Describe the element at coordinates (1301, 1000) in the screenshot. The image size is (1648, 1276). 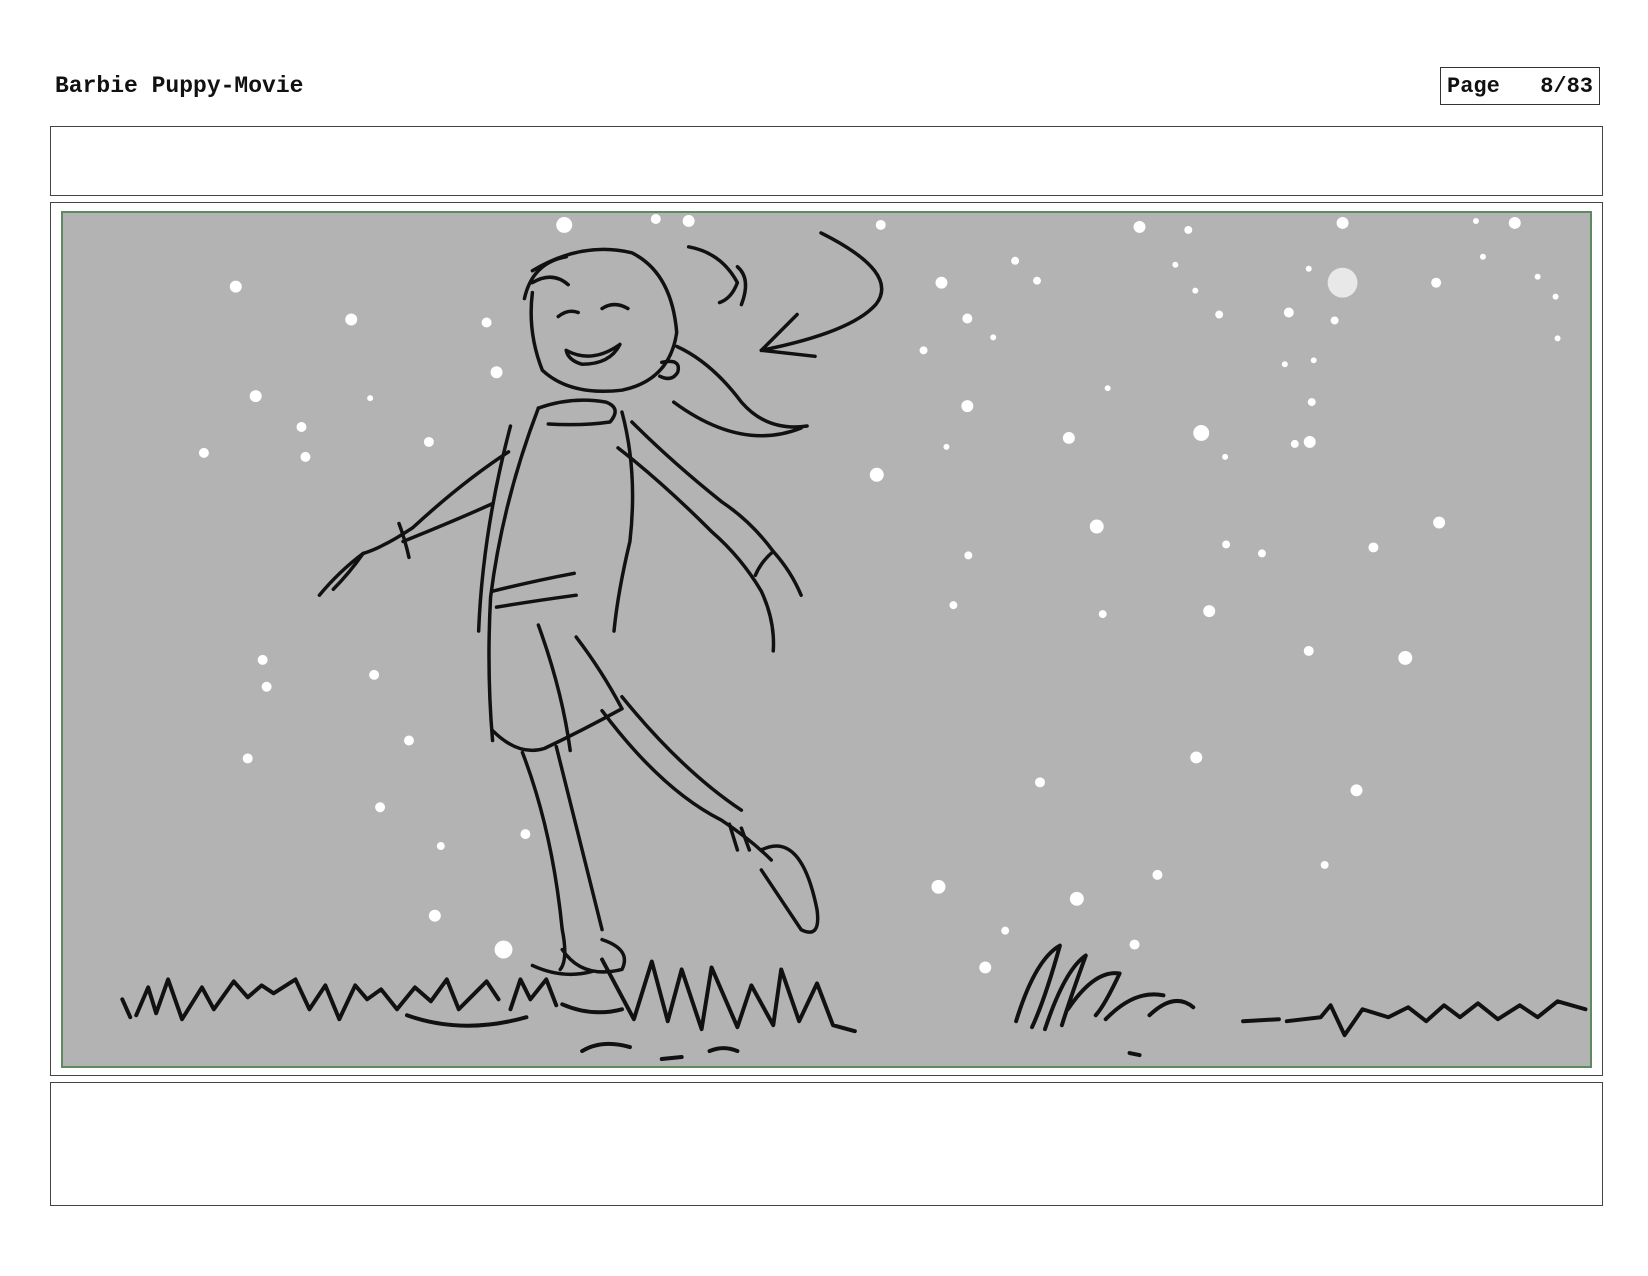
I see `grass-right` at that location.